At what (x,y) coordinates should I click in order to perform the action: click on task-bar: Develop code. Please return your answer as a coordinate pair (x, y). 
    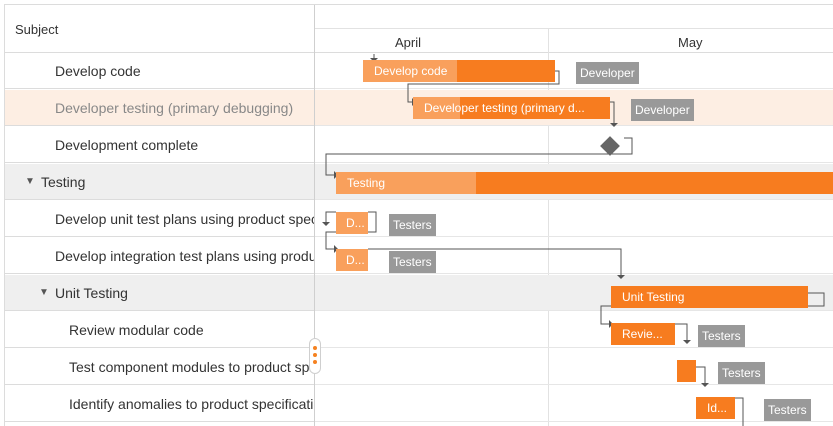
    Looking at the image, I should click on (459, 71).